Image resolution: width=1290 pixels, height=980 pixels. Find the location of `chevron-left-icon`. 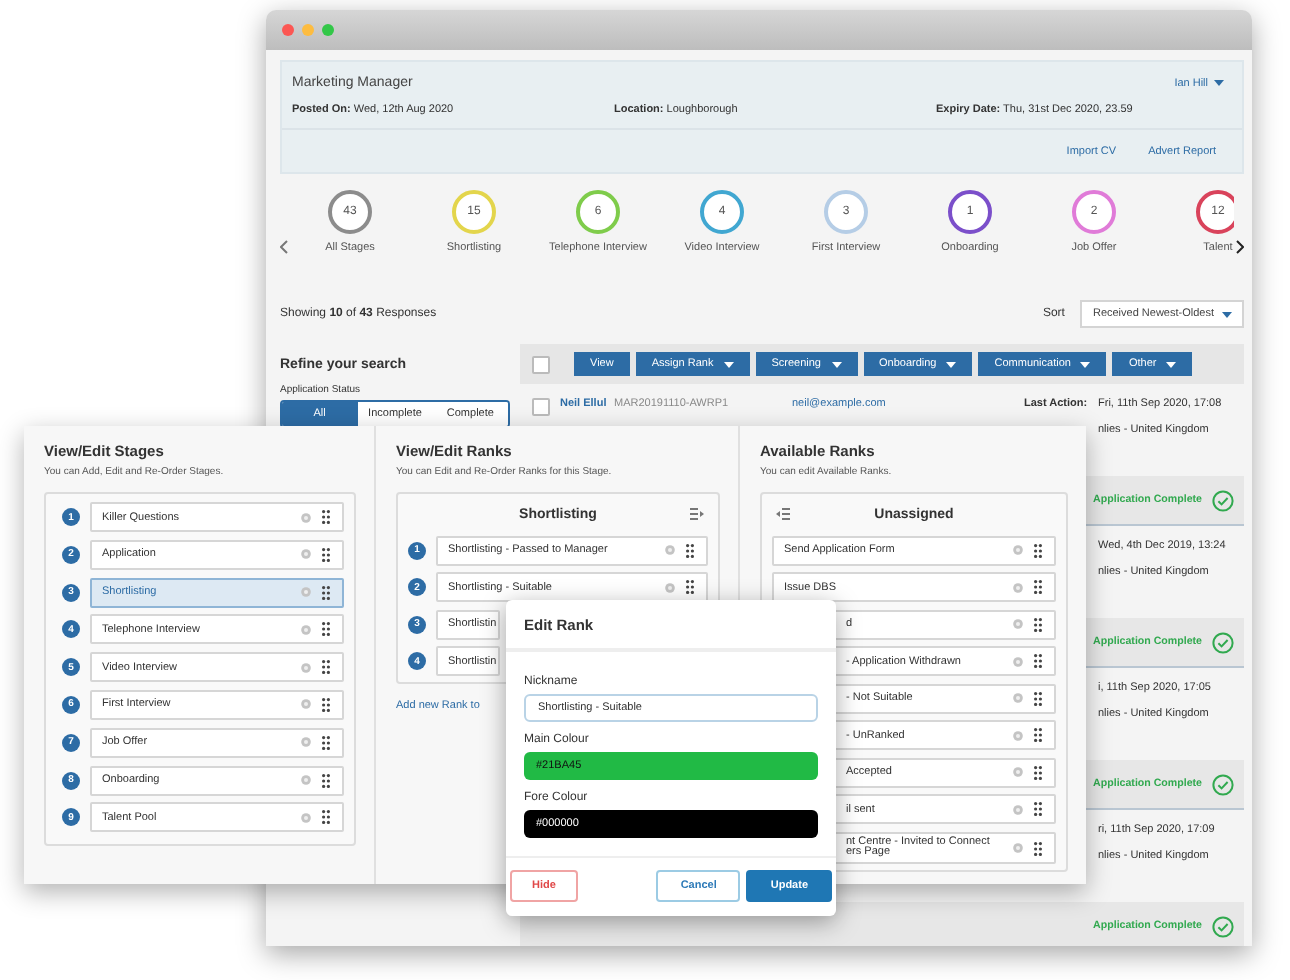

chevron-left-icon is located at coordinates (284, 247).